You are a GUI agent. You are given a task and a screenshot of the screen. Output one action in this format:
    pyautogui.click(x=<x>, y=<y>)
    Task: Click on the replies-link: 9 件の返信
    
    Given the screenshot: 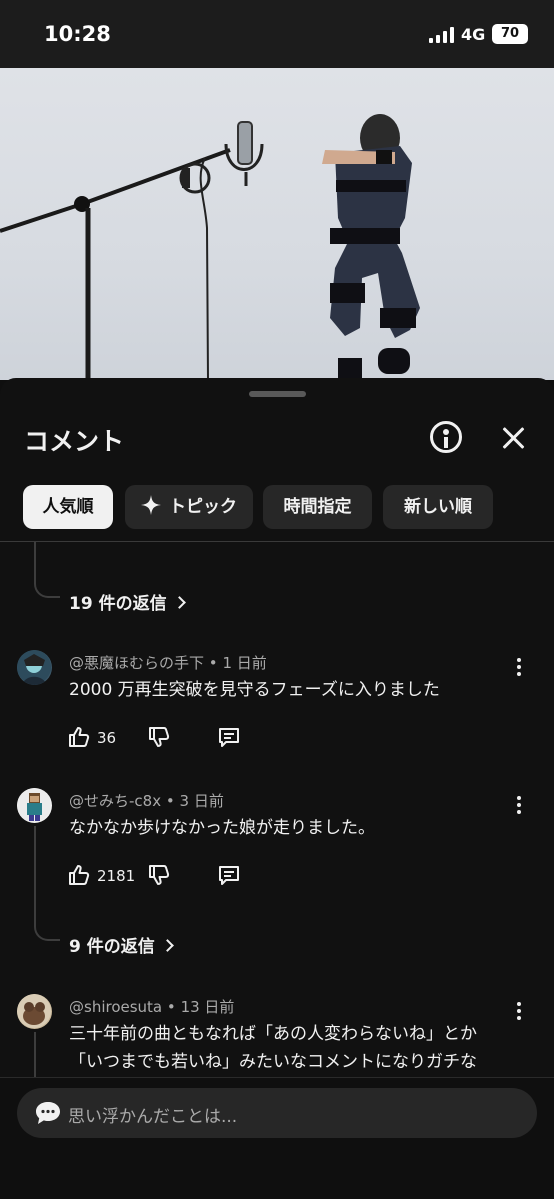 What is the action you would take?
    pyautogui.click(x=121, y=944)
    